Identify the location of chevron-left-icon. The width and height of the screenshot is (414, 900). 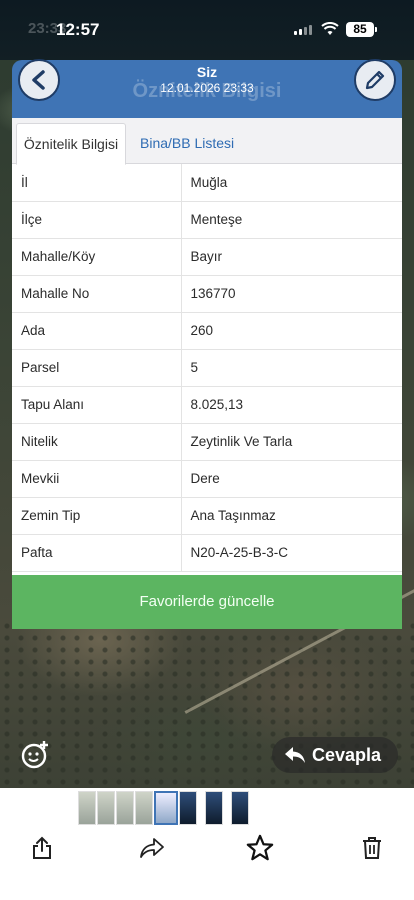
(38, 80).